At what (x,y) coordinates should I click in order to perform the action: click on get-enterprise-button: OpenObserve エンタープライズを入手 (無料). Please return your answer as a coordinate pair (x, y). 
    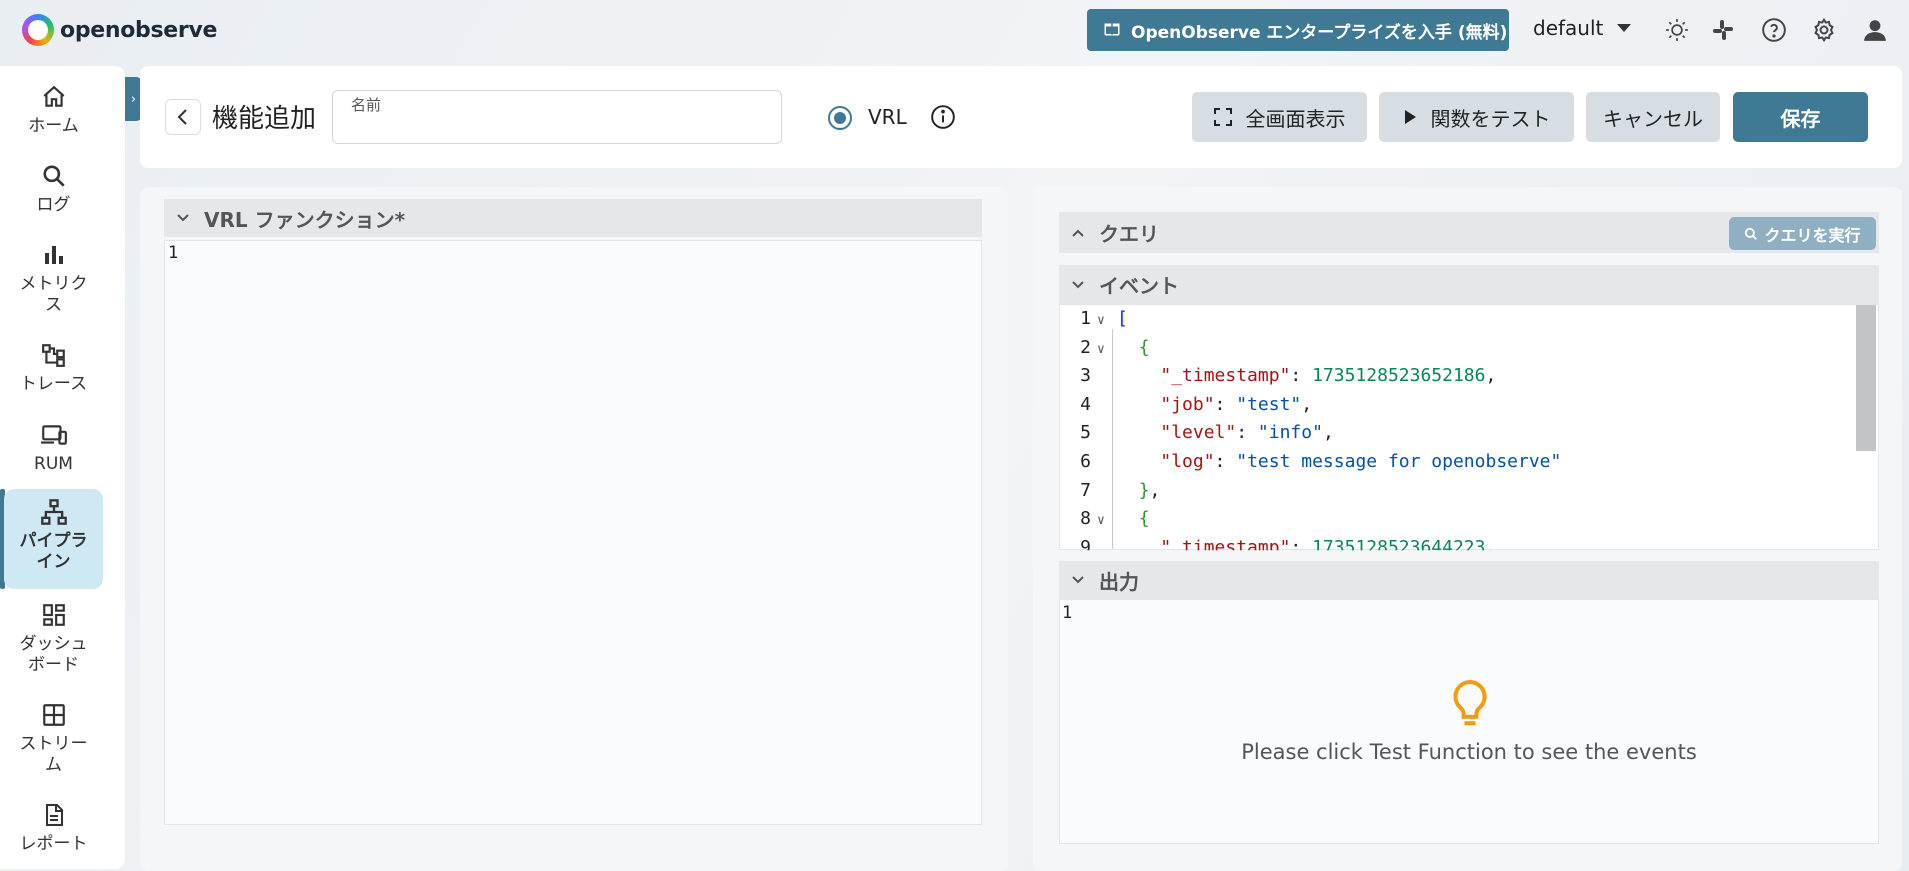
    Looking at the image, I should click on (1298, 30).